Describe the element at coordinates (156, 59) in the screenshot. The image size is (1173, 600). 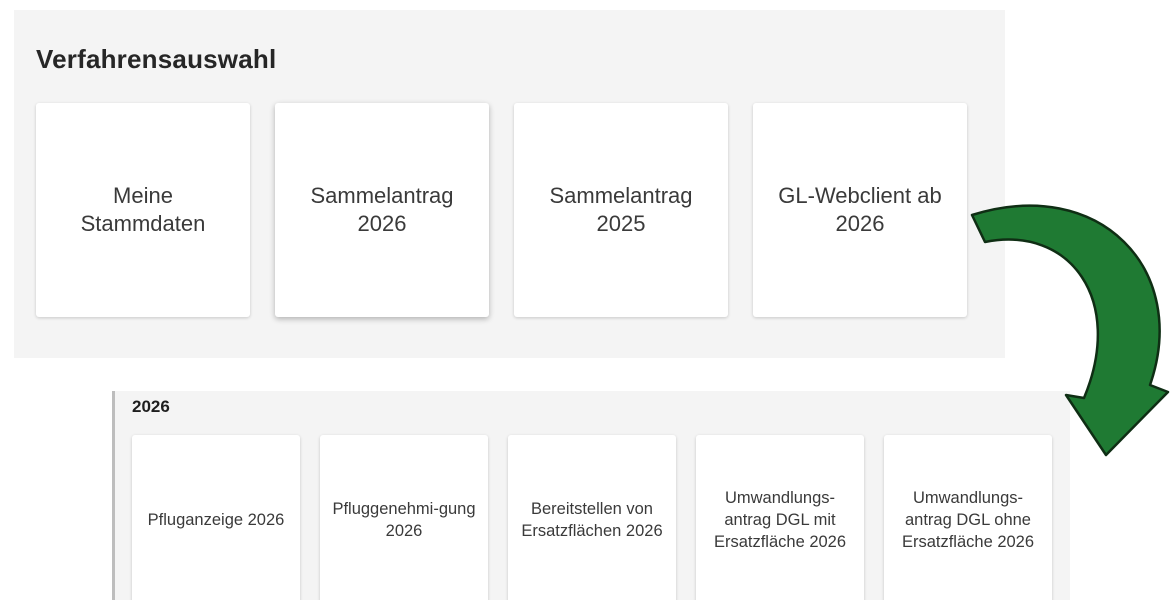
I see `page-title: Verfahrensauswahl` at that location.